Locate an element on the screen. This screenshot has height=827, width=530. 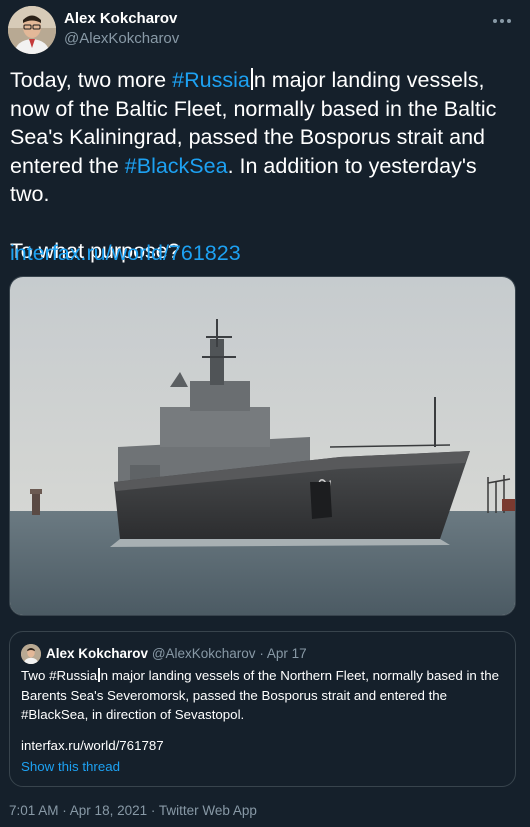
author-name: Alex Kokcharov is located at coordinates (120, 18).